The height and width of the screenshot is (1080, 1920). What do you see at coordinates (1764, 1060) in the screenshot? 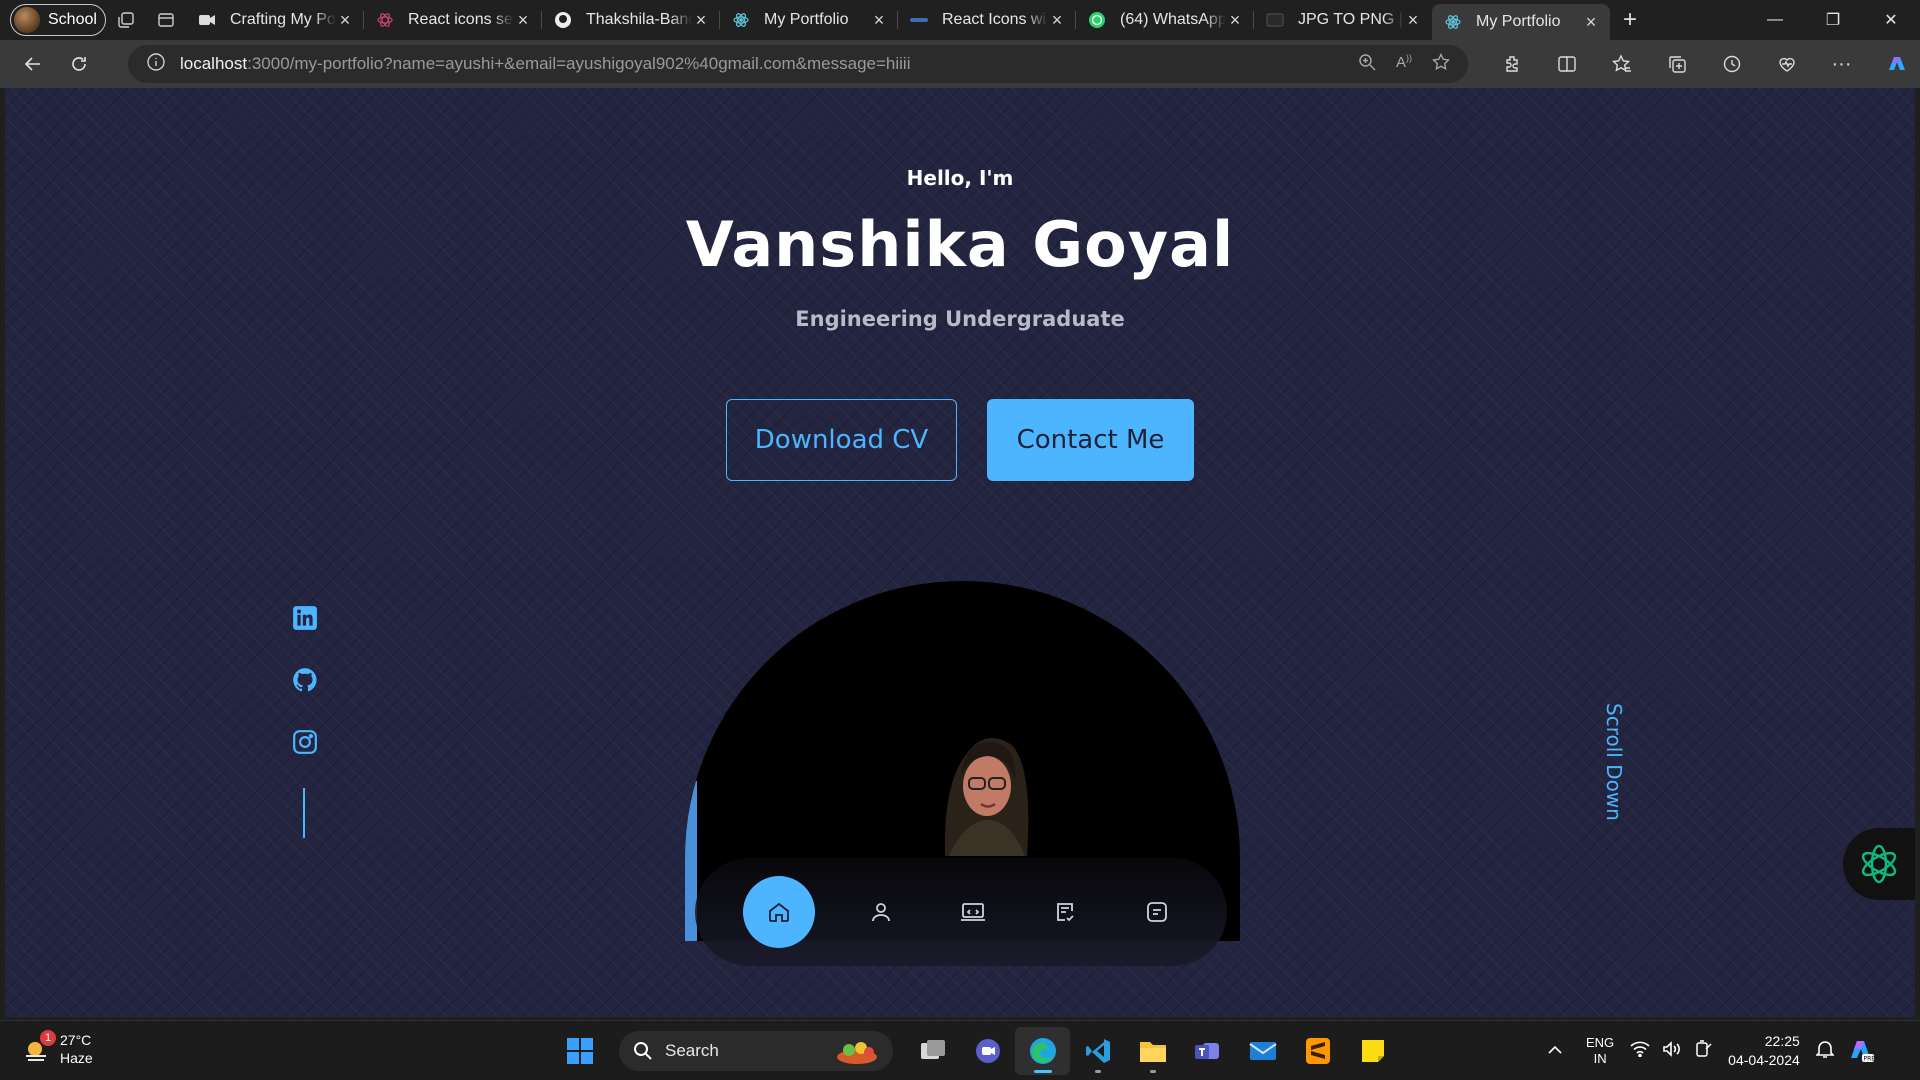
I see `clock-date: 04-04-2024` at bounding box center [1764, 1060].